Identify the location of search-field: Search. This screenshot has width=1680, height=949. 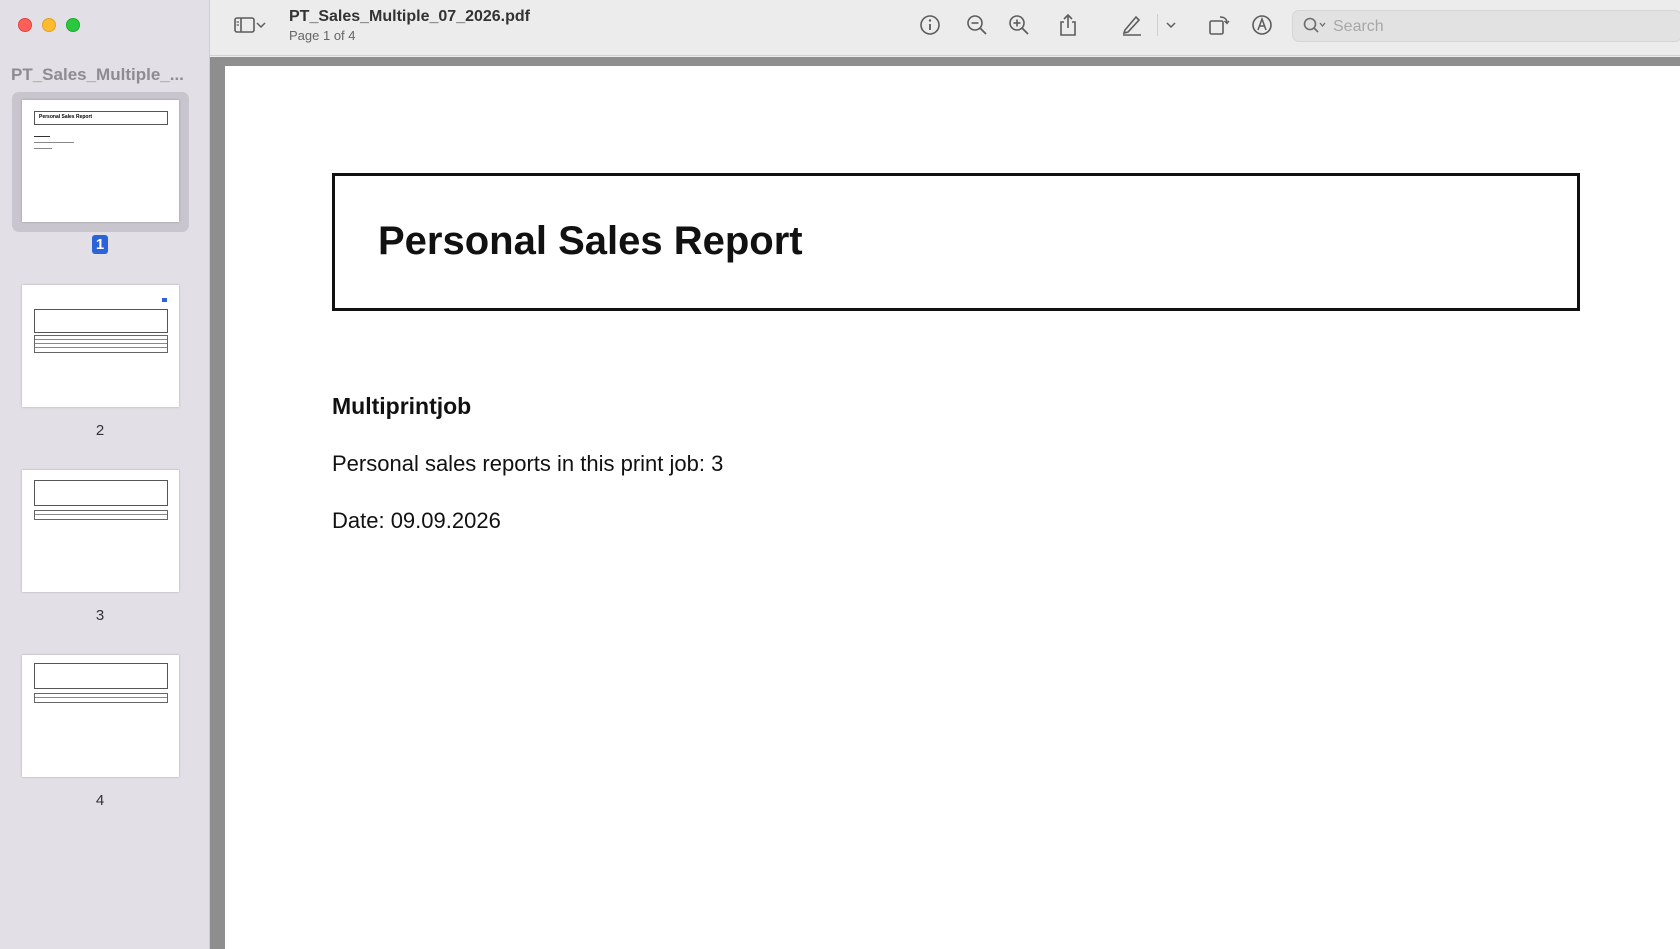
(1486, 26).